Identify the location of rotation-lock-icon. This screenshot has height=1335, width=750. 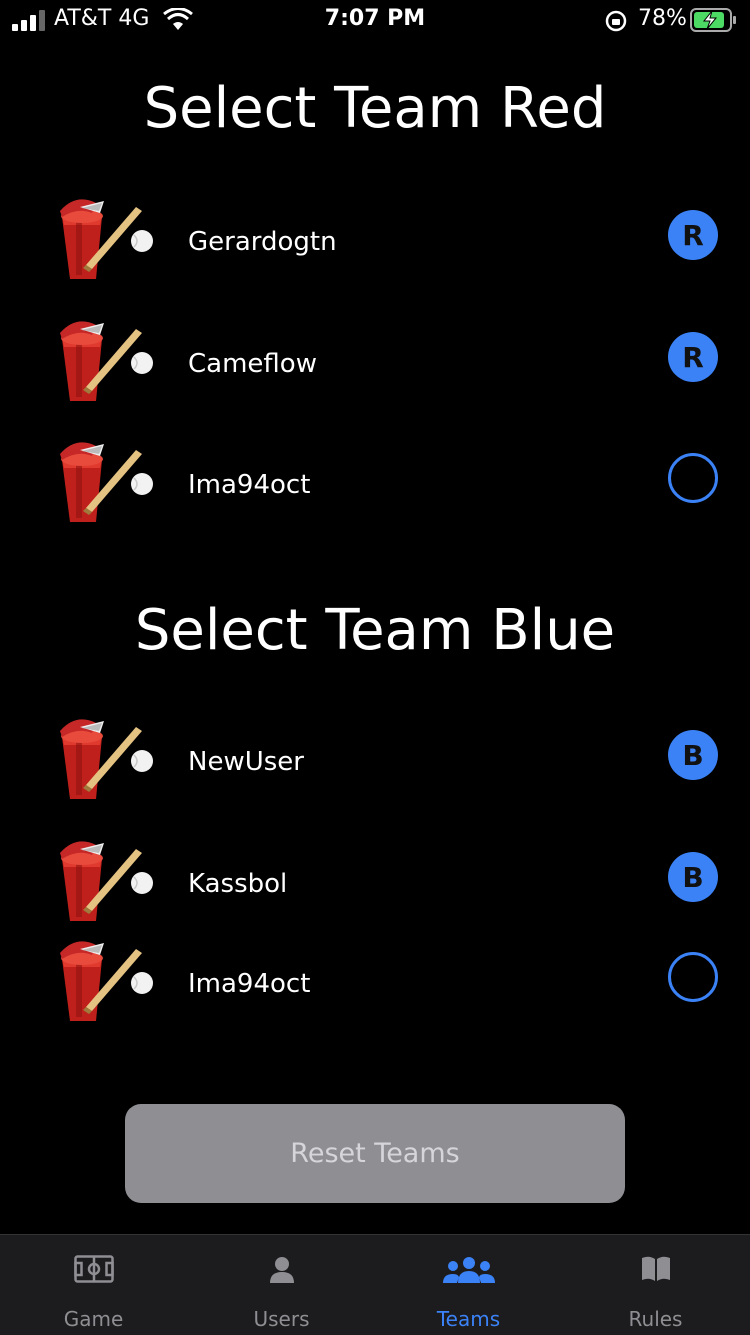
(616, 21).